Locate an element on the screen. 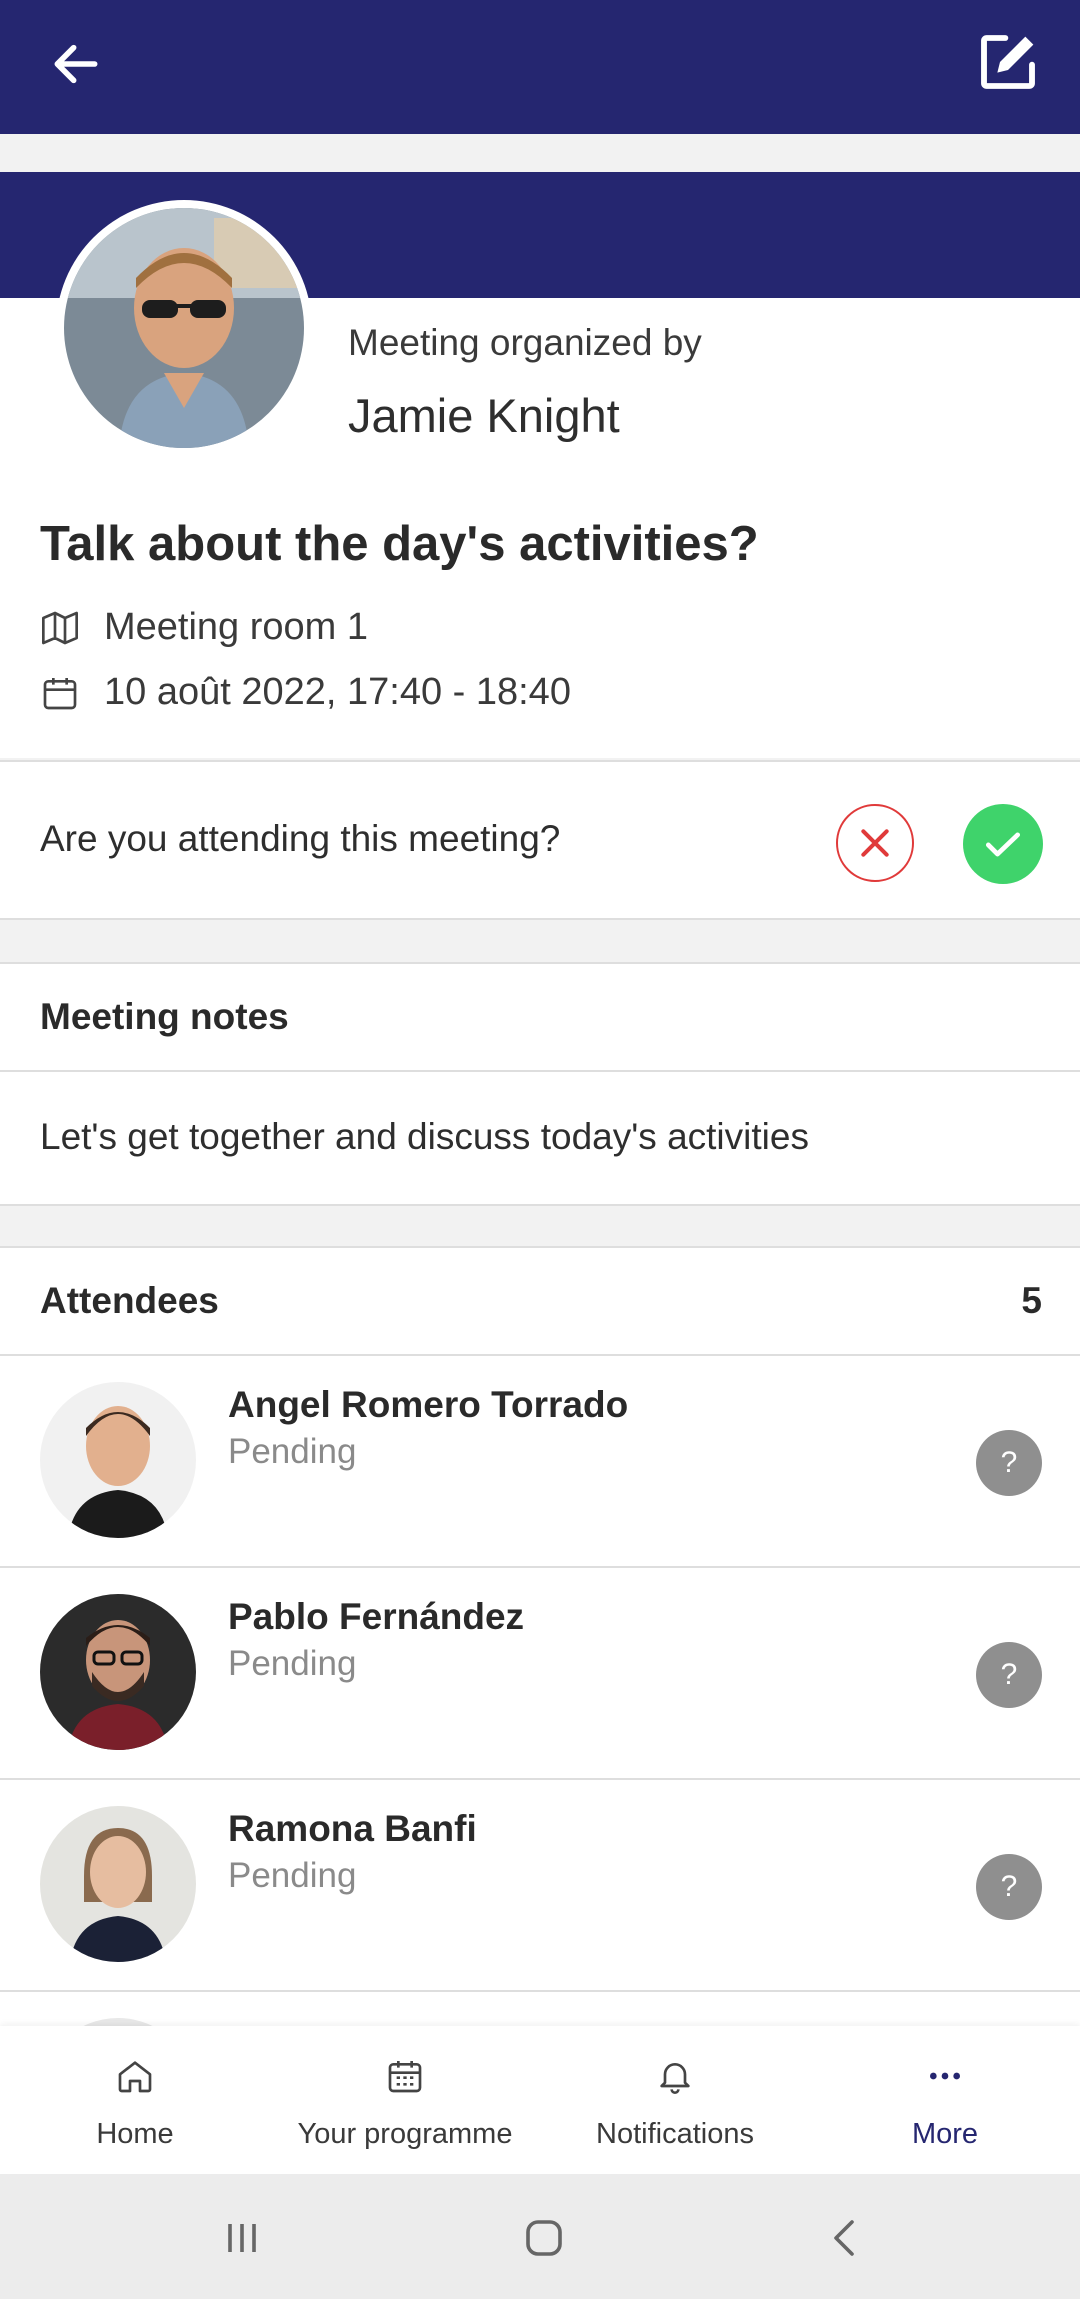  attendance-question: Are you attending this meeting? is located at coordinates (300, 838).